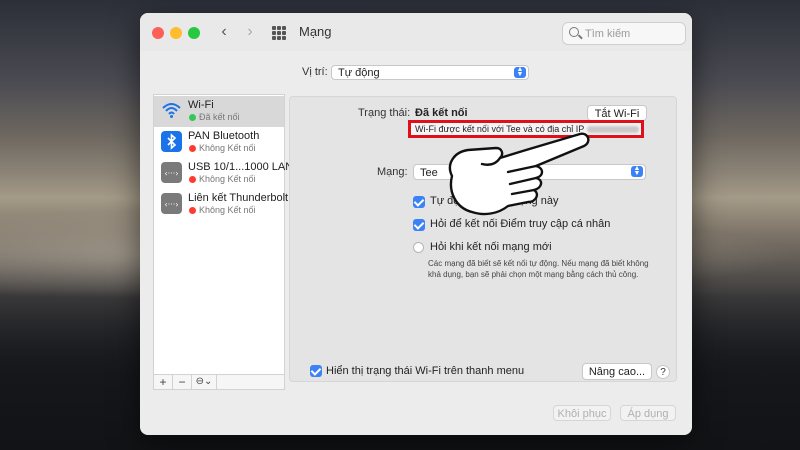 The height and width of the screenshot is (450, 800). Describe the element at coordinates (441, 113) in the screenshot. I see `status-value: Đã kết nối` at that location.